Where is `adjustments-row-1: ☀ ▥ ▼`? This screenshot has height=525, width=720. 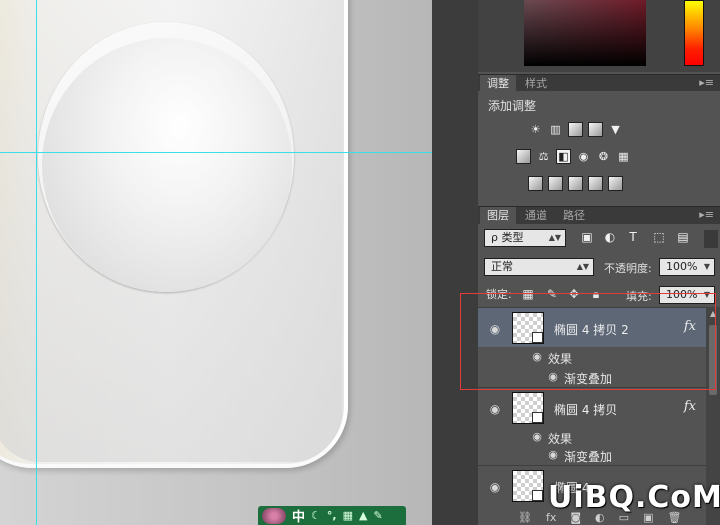
adjustments-row-1: ☀ ▥ ▼ is located at coordinates (575, 129).